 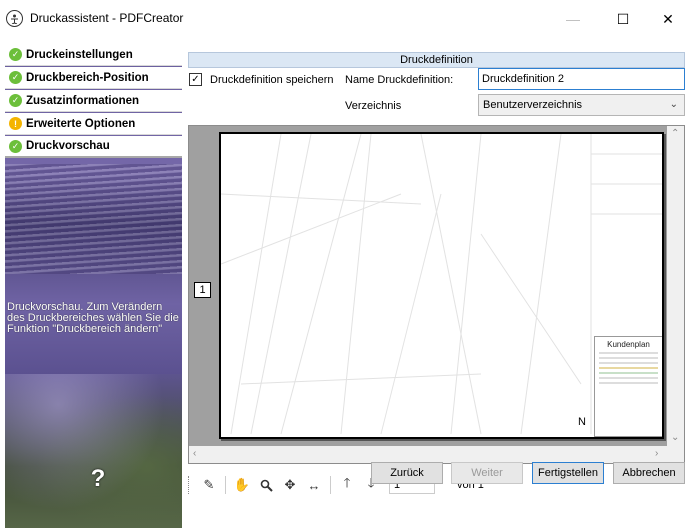 What do you see at coordinates (628, 344) in the screenshot?
I see `title-block-heading: Kundenplan` at bounding box center [628, 344].